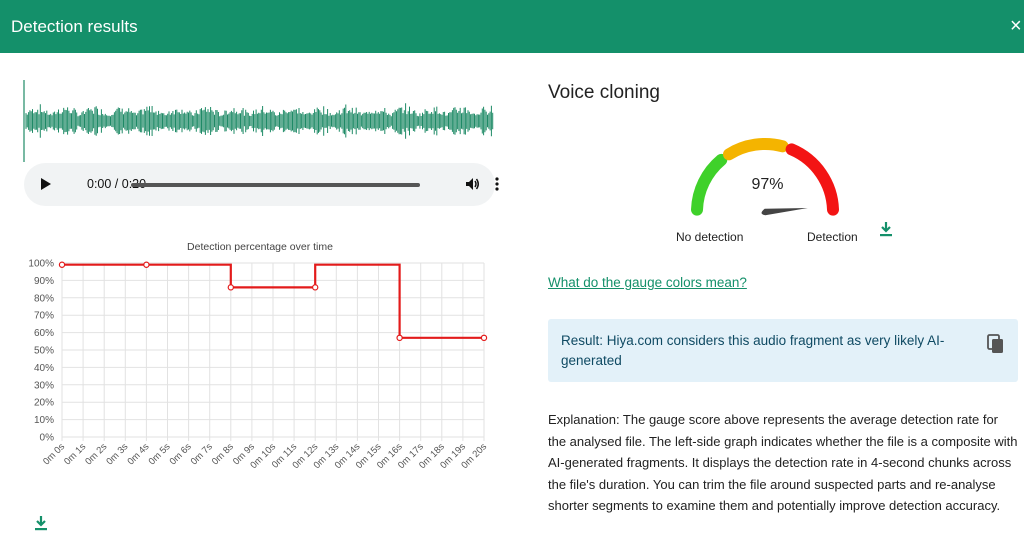 This screenshot has height=536, width=1024. I want to click on gauge-needle, so click(784, 212).